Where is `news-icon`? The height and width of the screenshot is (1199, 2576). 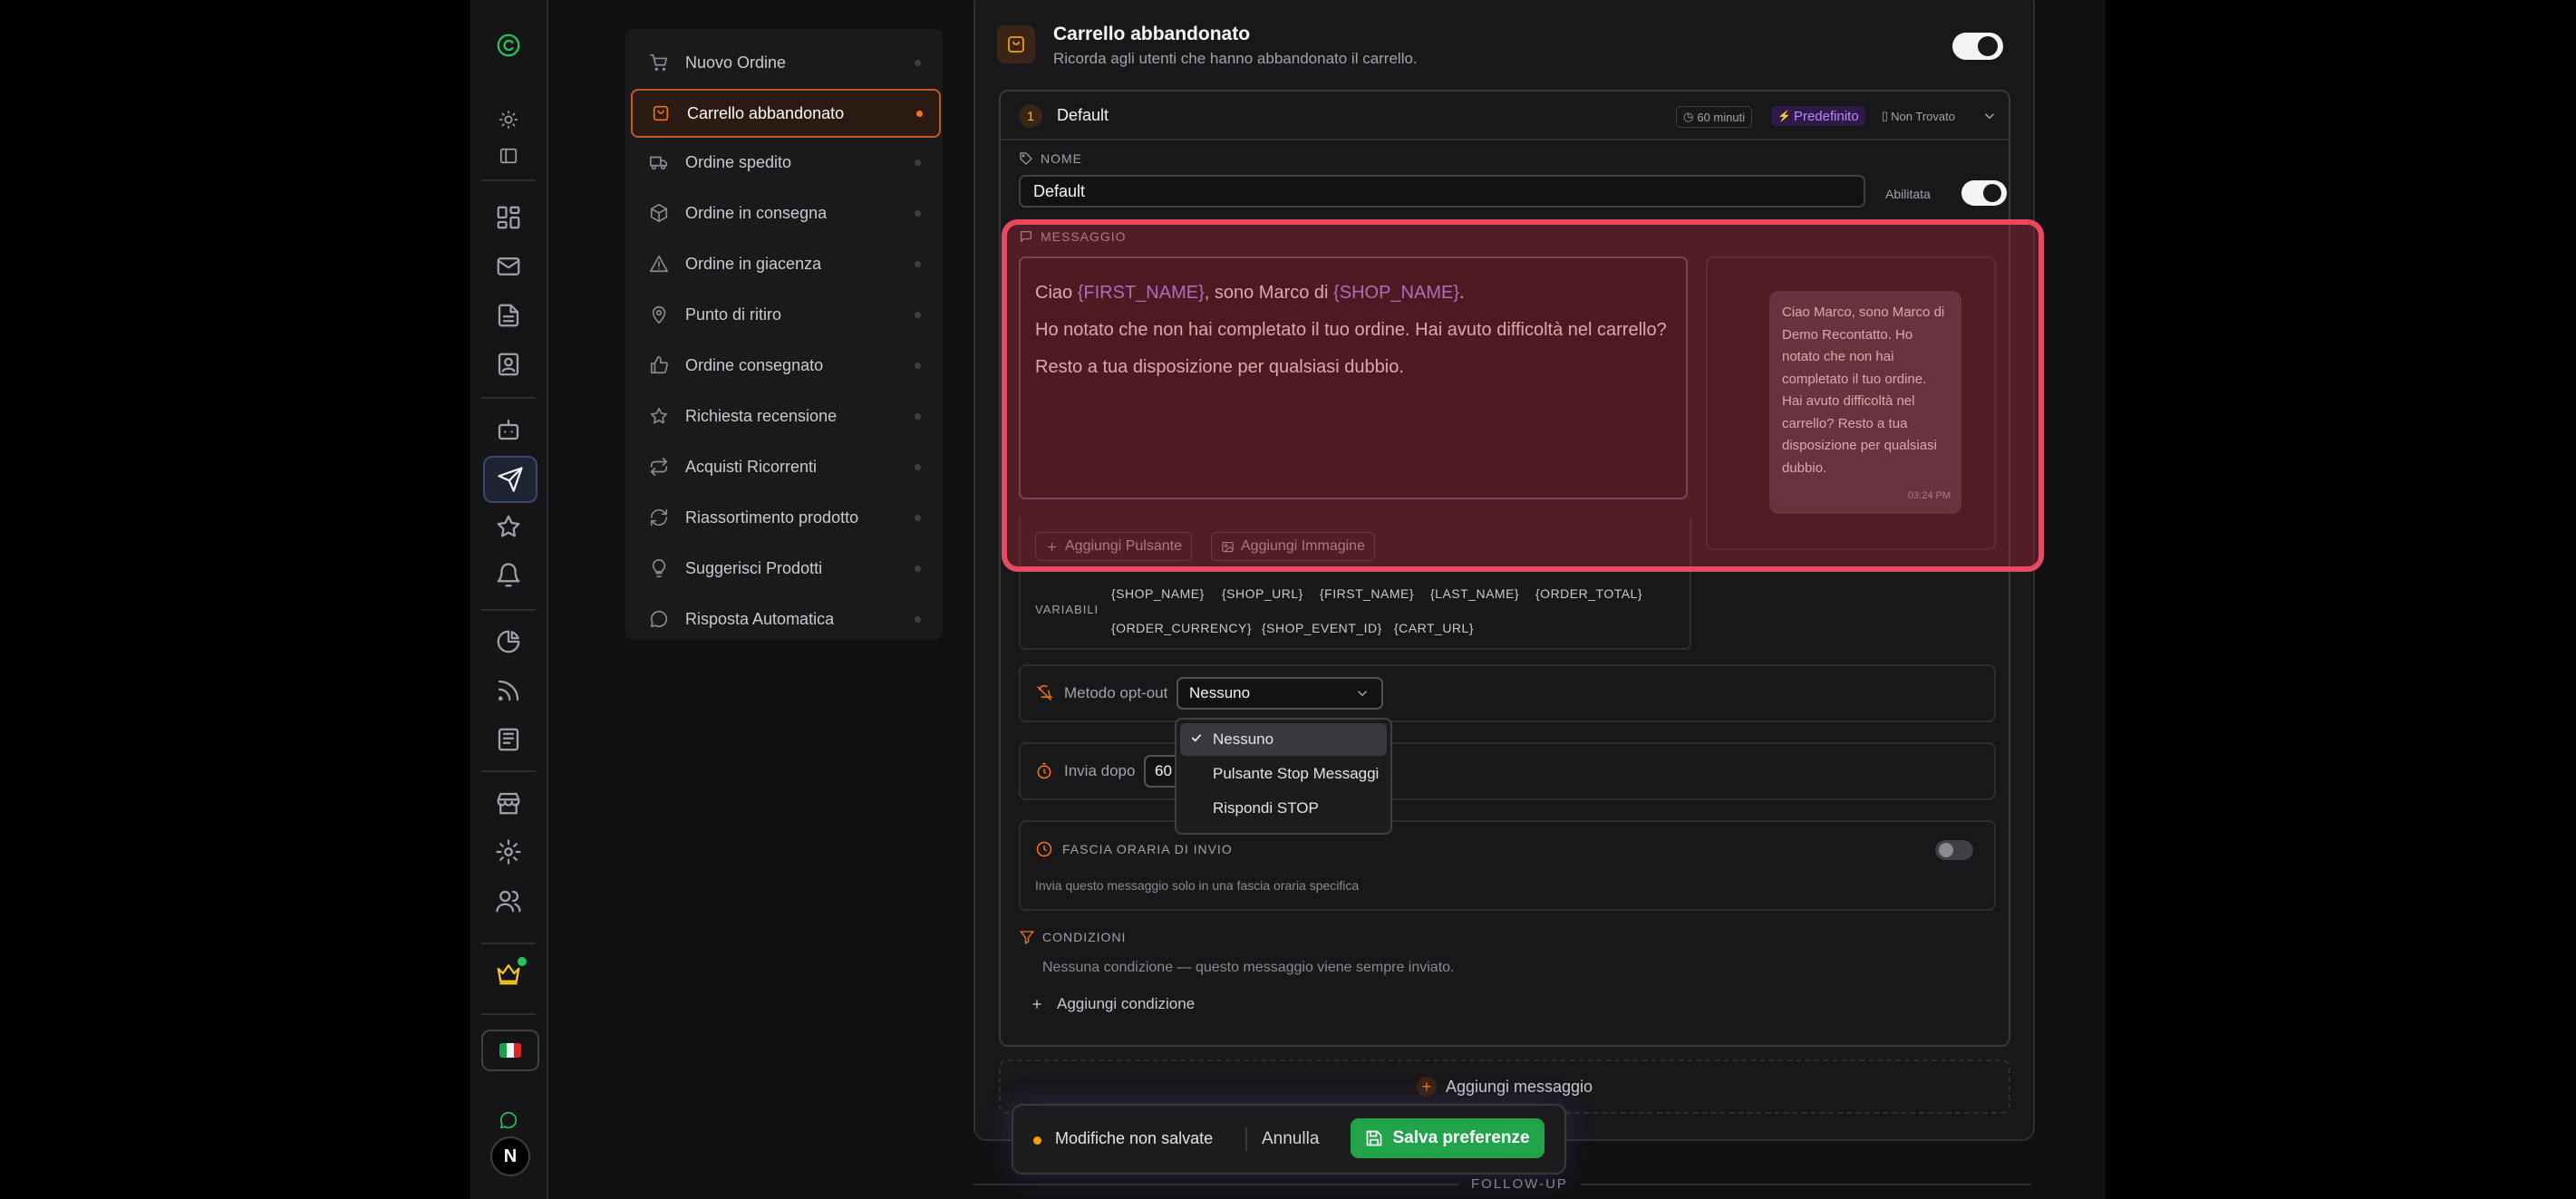
news-icon is located at coordinates (508, 739).